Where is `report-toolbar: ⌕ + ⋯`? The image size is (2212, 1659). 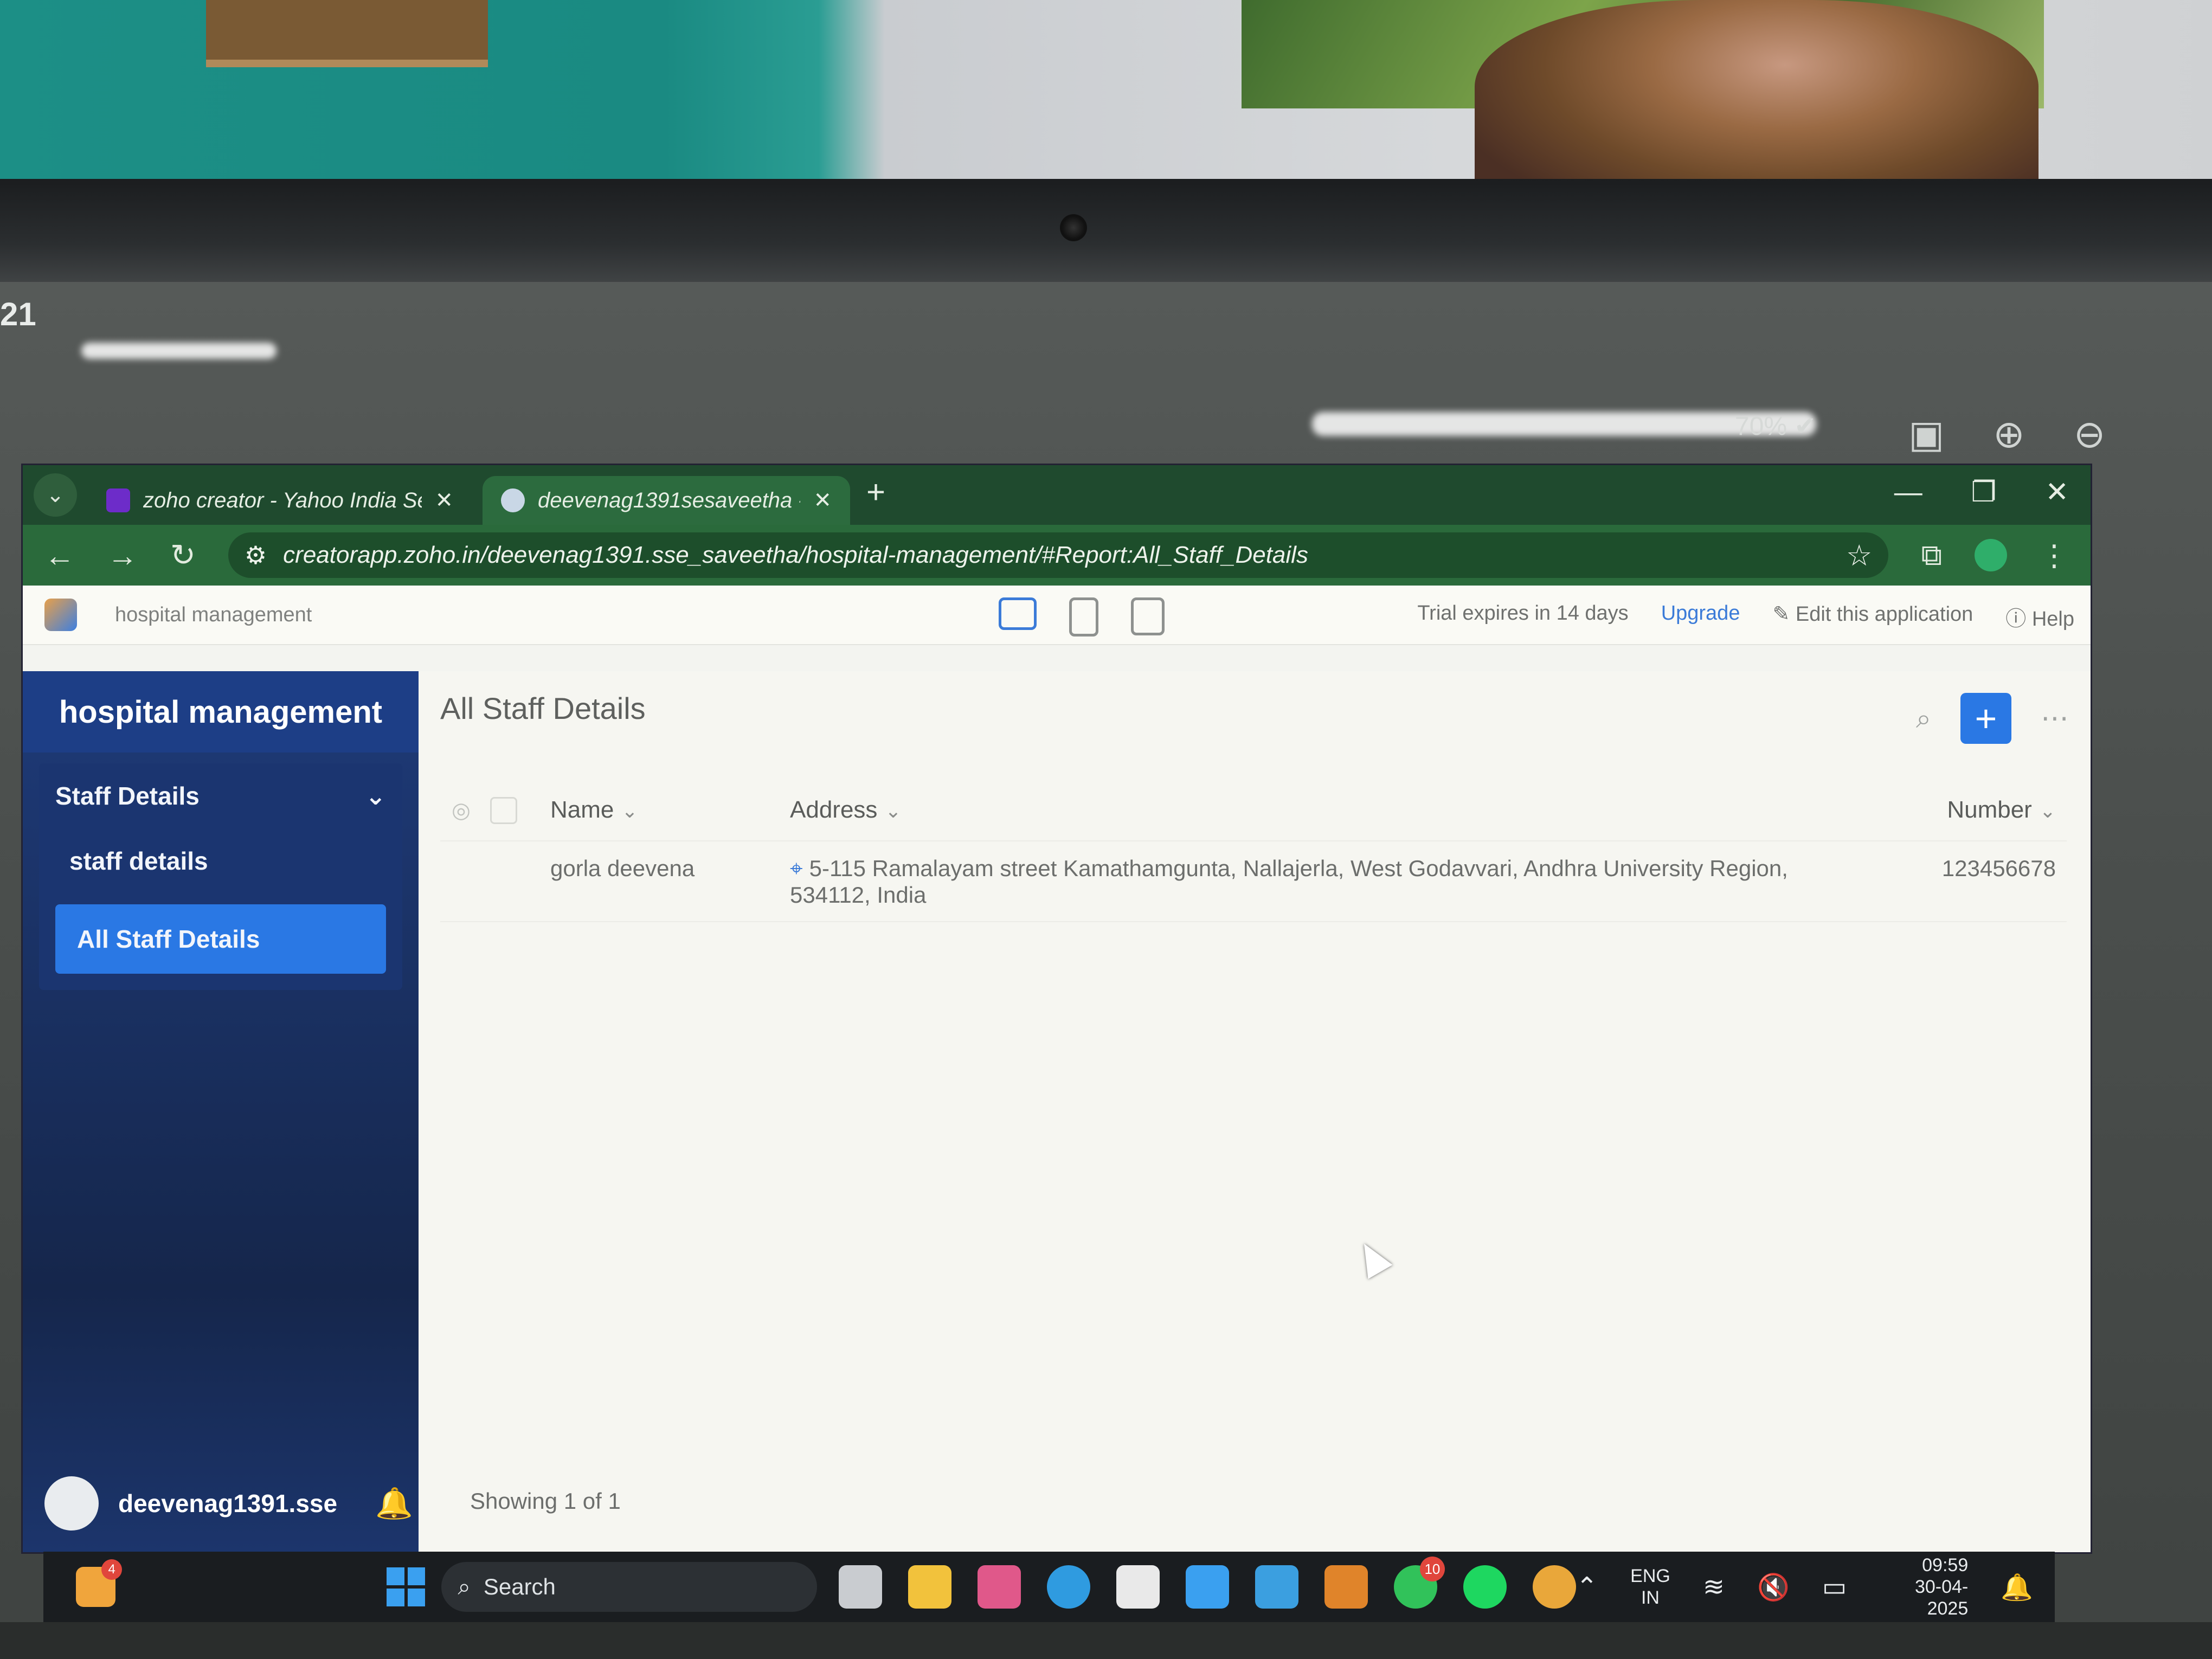
report-toolbar: ⌕ + ⋯ is located at coordinates (1992, 718).